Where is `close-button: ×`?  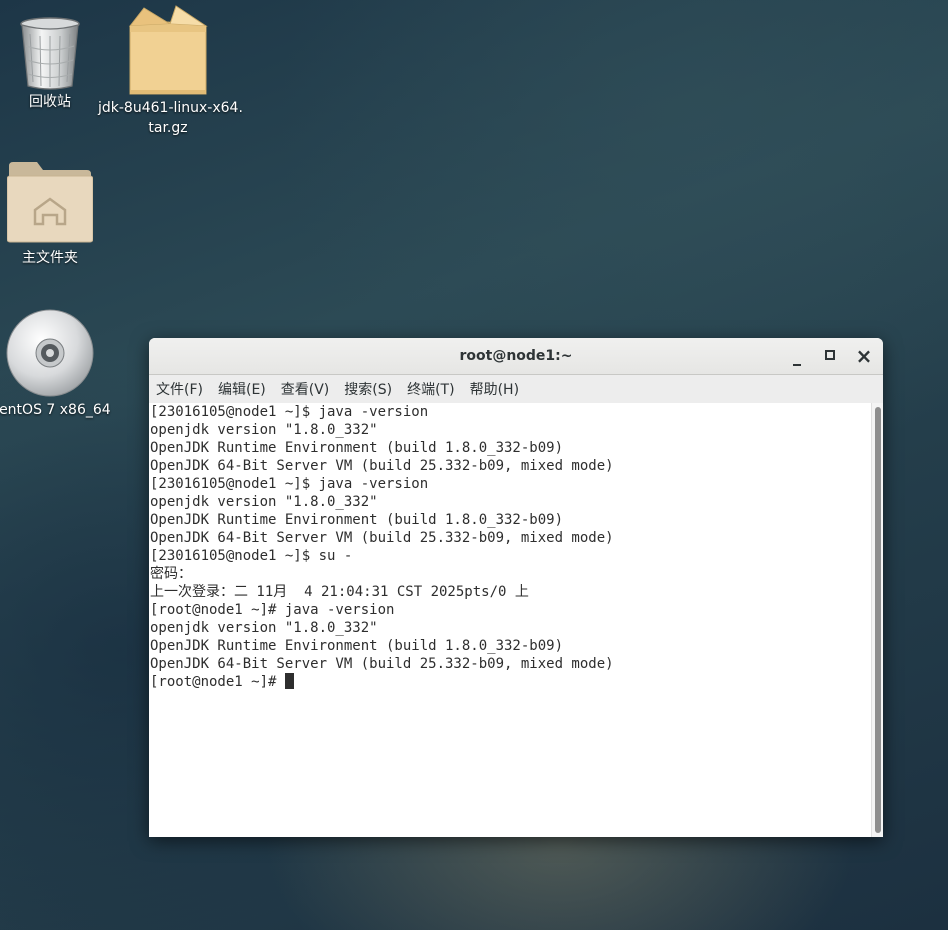
close-button: × is located at coordinates (864, 356).